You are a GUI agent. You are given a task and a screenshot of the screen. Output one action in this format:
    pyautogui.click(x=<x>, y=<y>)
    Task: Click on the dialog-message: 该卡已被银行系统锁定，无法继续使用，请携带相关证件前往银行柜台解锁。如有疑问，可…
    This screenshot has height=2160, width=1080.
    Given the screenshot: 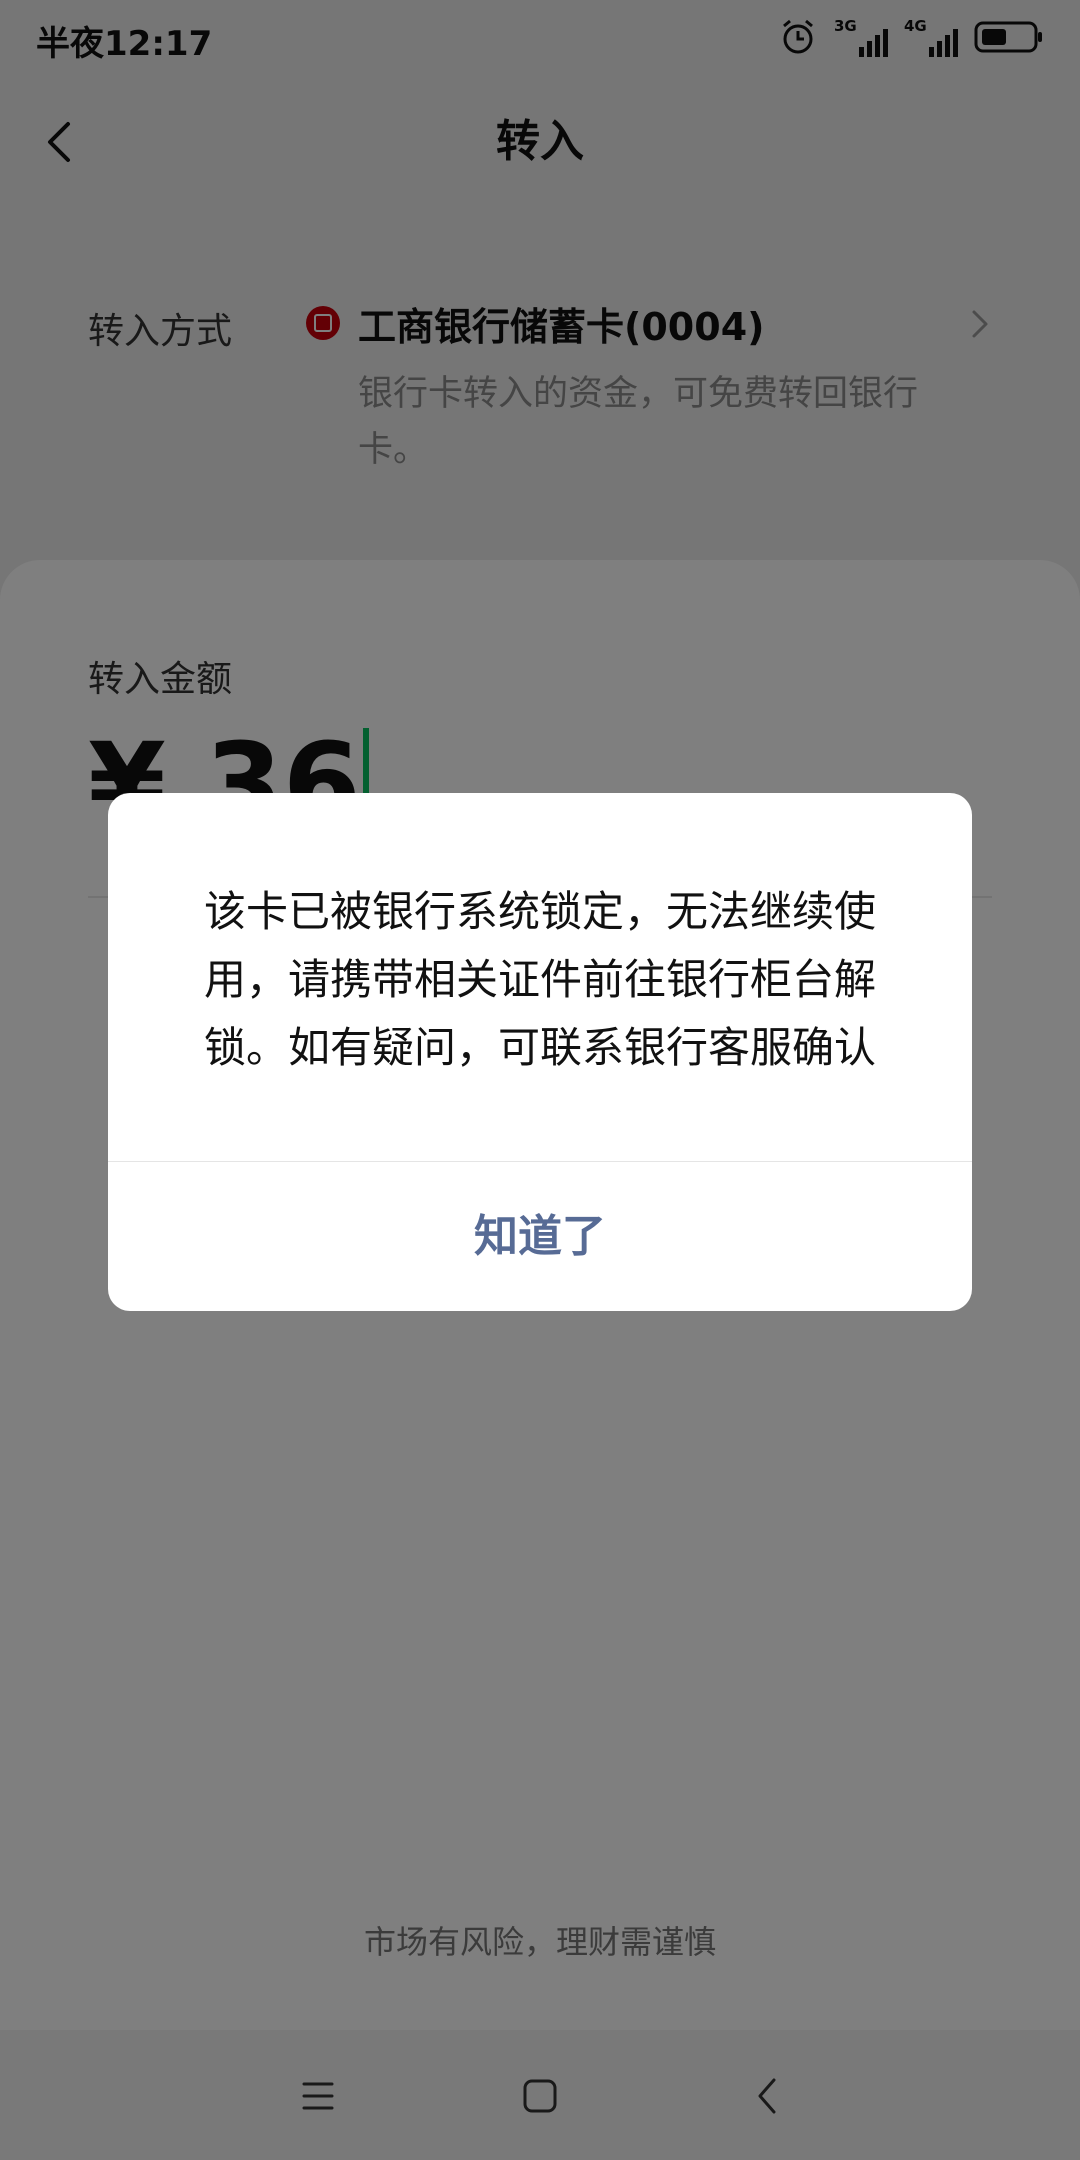 What is the action you would take?
    pyautogui.click(x=539, y=979)
    